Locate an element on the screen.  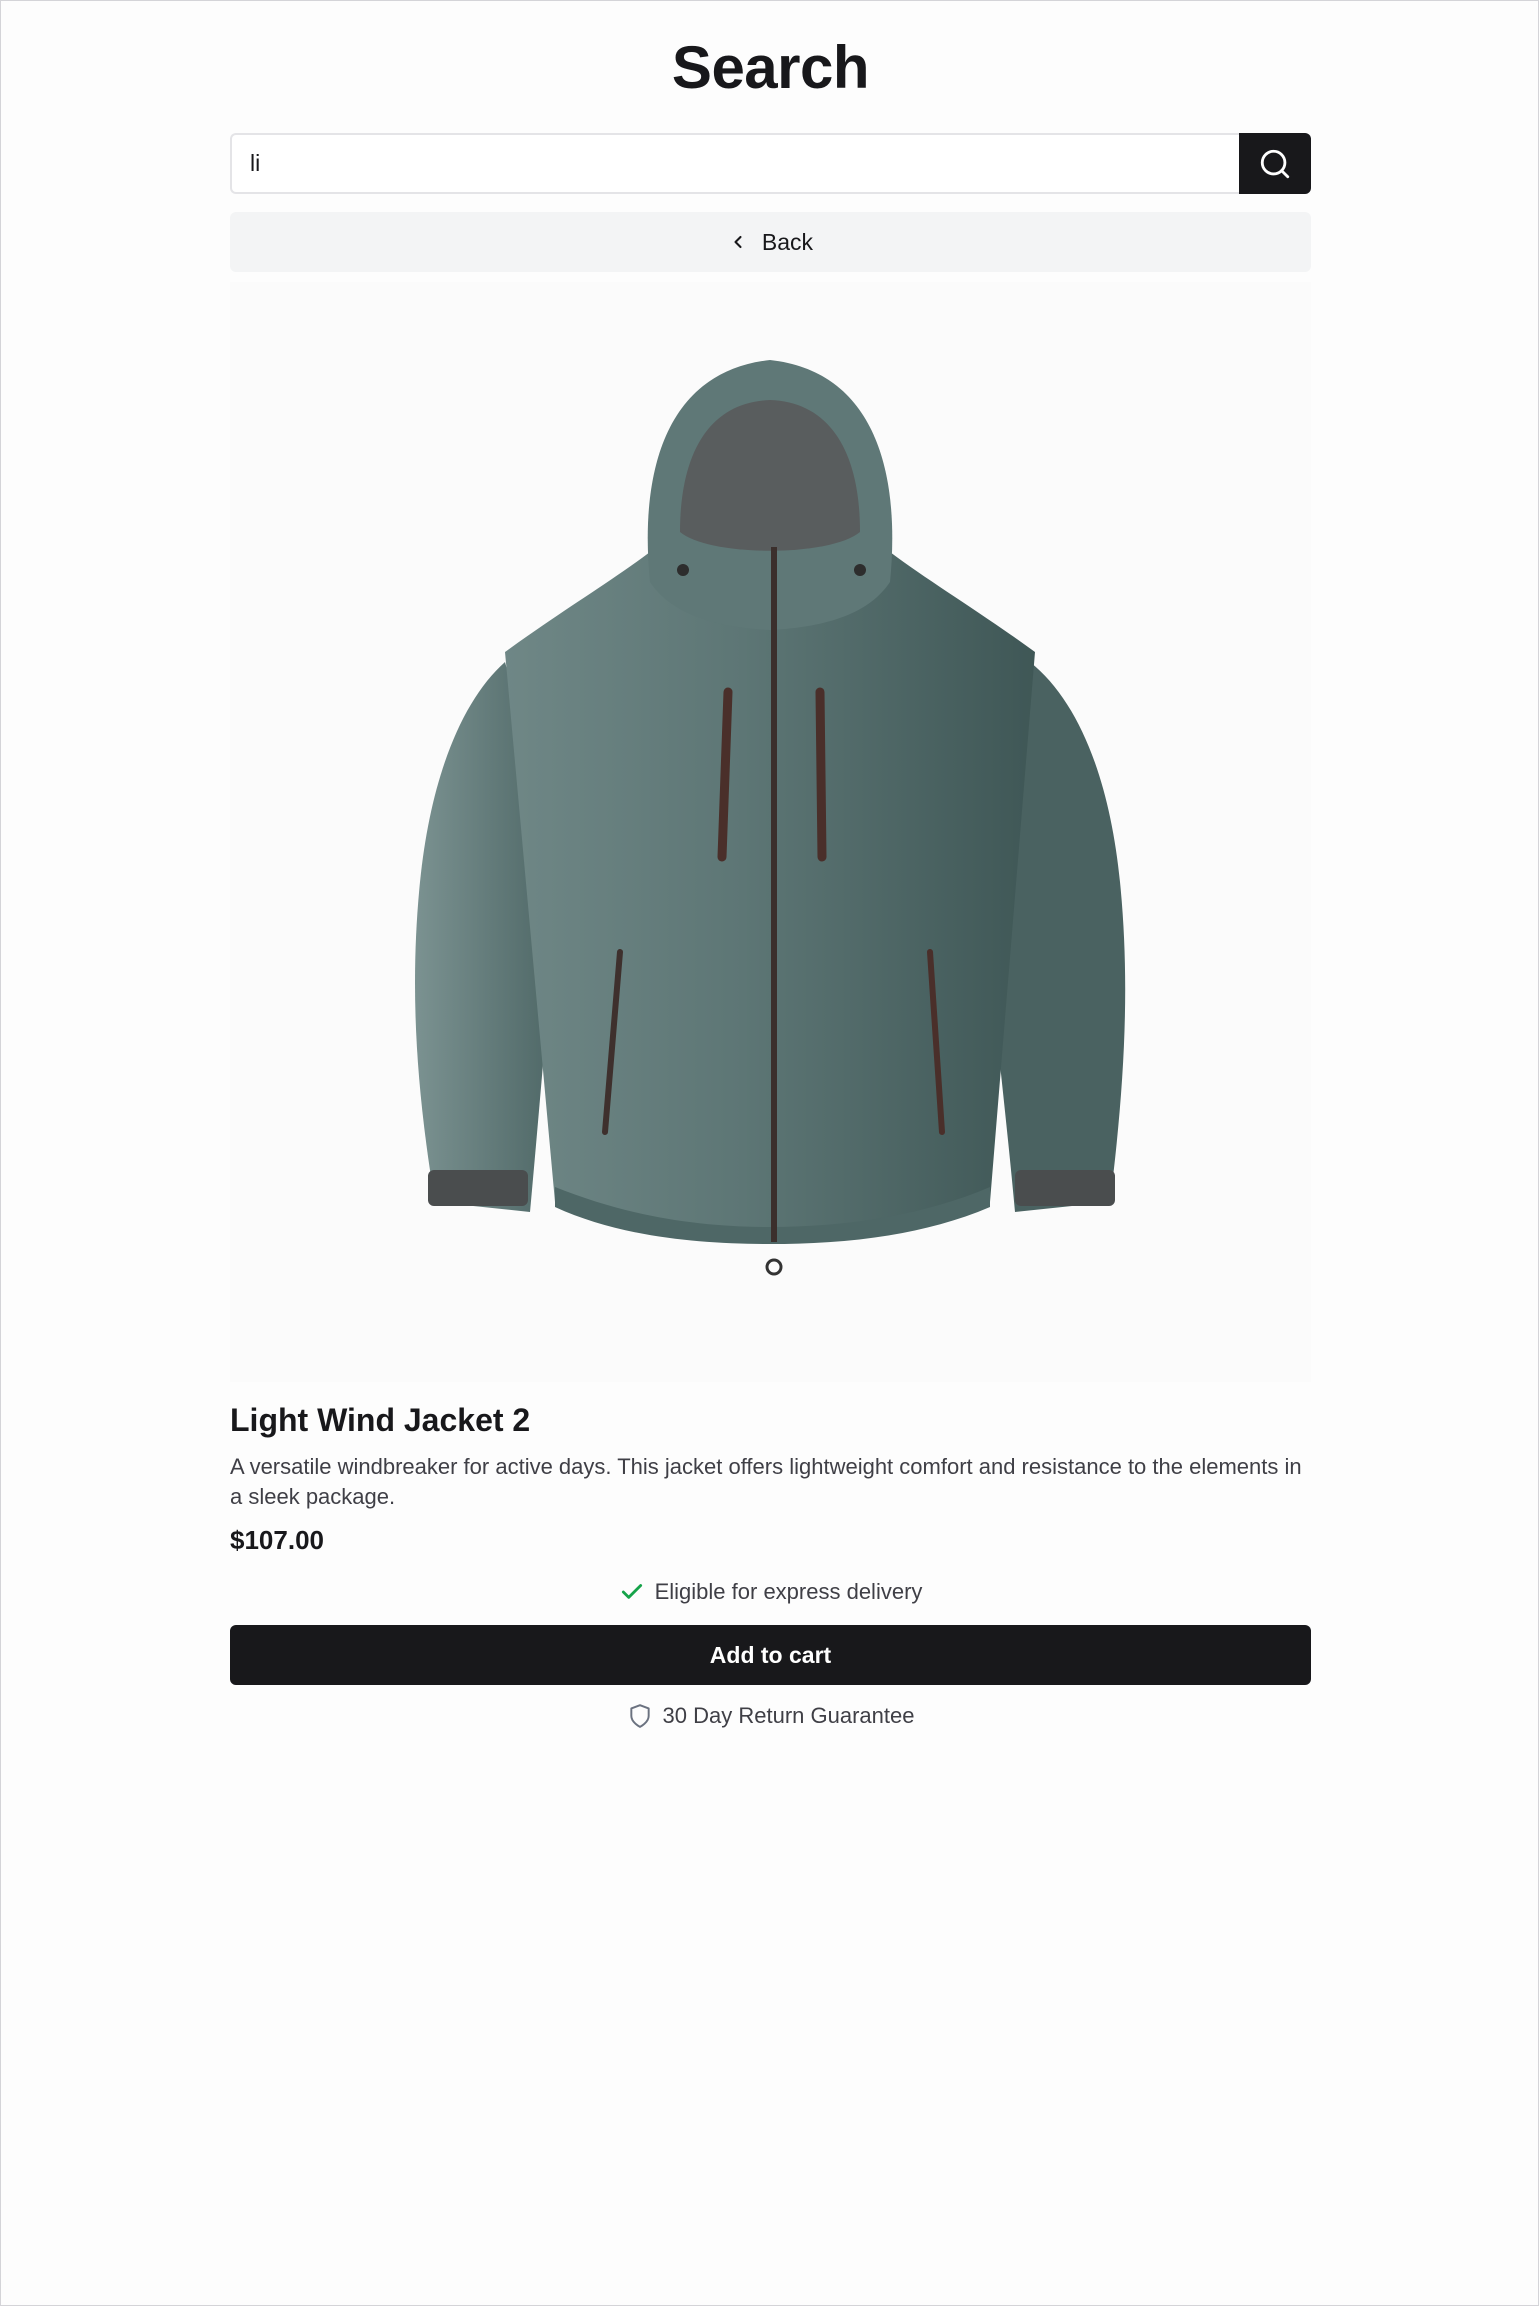
search-icon is located at coordinates (1275, 163).